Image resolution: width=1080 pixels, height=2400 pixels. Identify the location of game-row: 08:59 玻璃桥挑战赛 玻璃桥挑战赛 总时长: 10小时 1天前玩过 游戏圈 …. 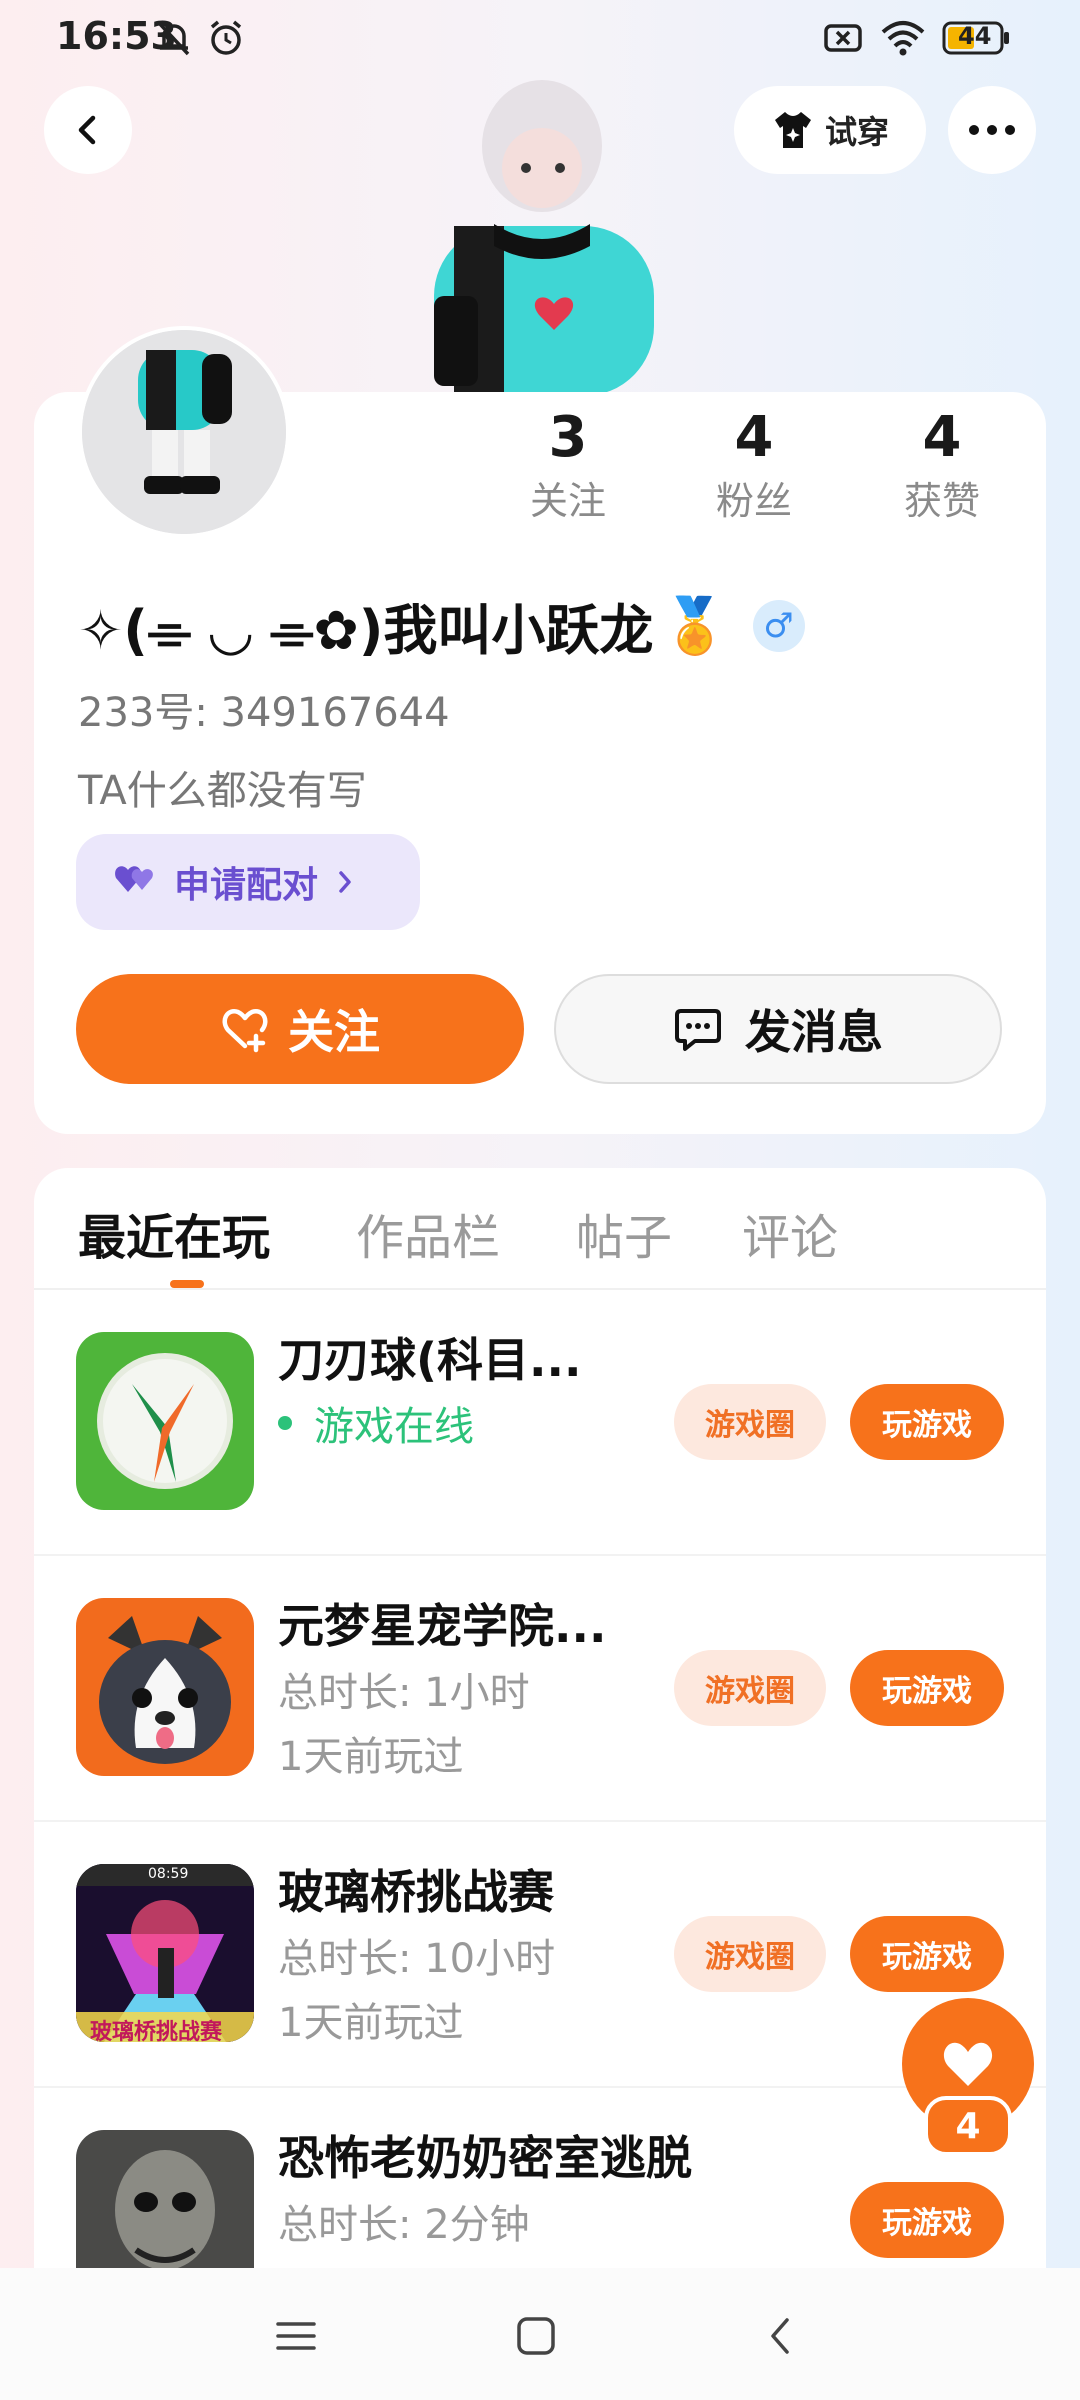
(540, 1955).